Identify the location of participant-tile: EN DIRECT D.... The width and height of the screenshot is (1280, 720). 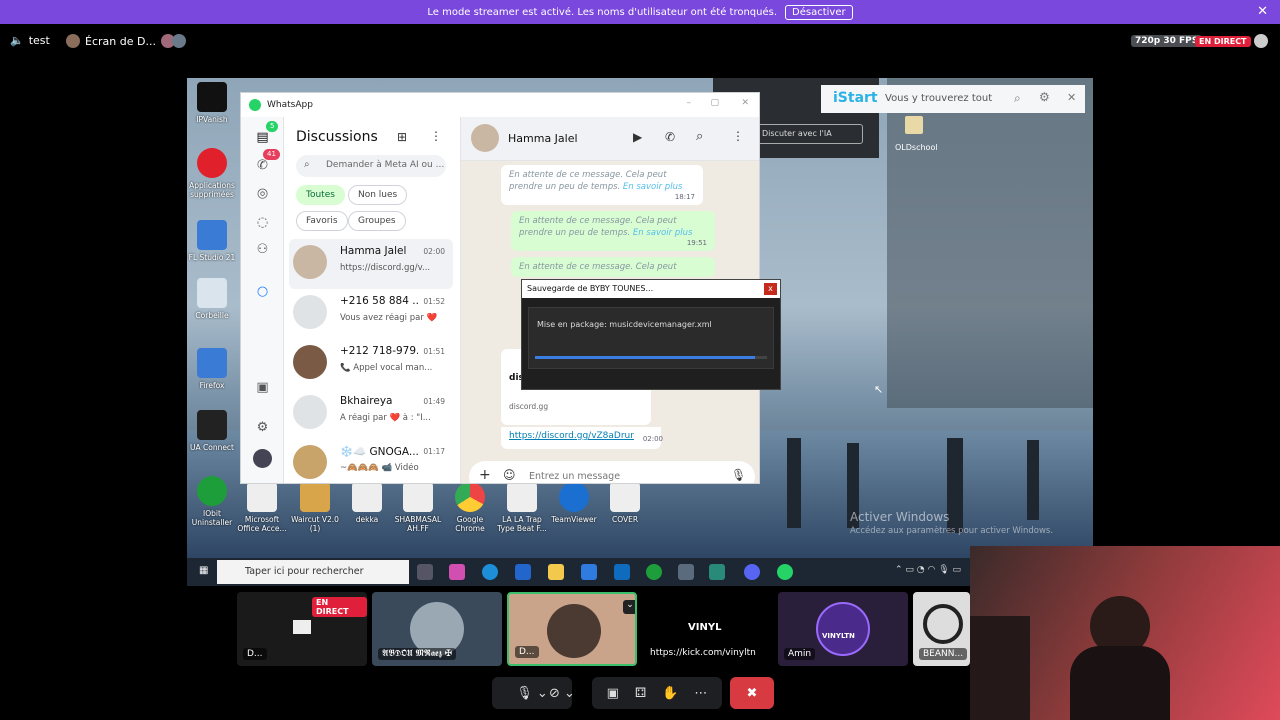
(302, 629).